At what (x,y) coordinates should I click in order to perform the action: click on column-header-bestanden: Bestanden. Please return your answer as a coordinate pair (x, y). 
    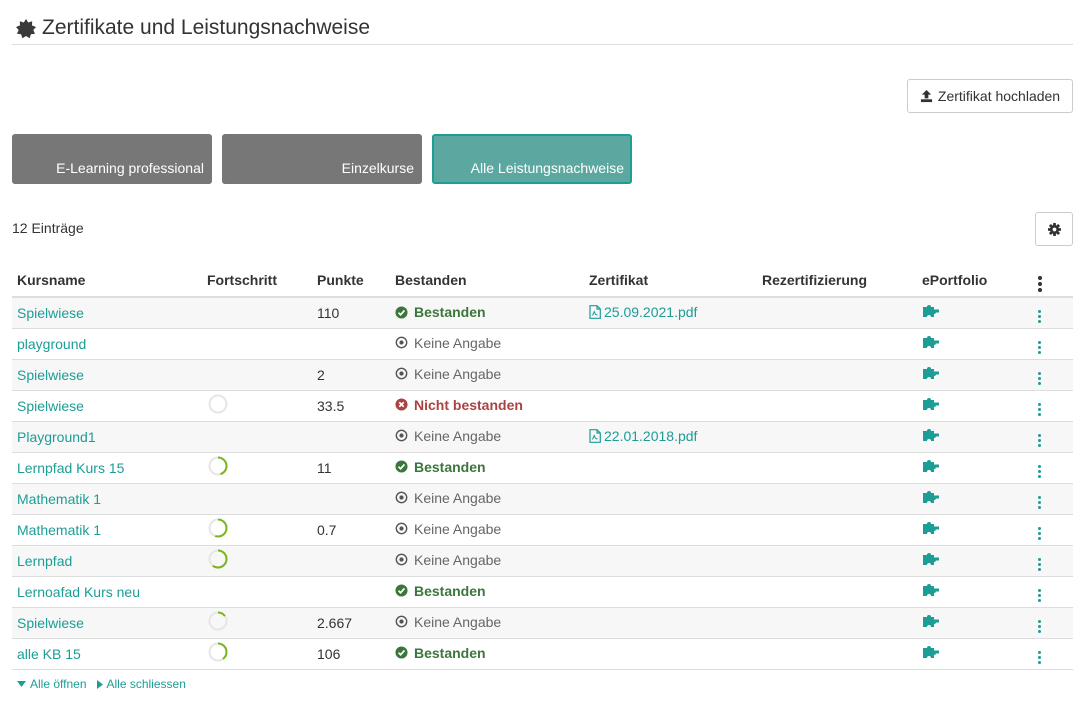
    Looking at the image, I should click on (487, 281).